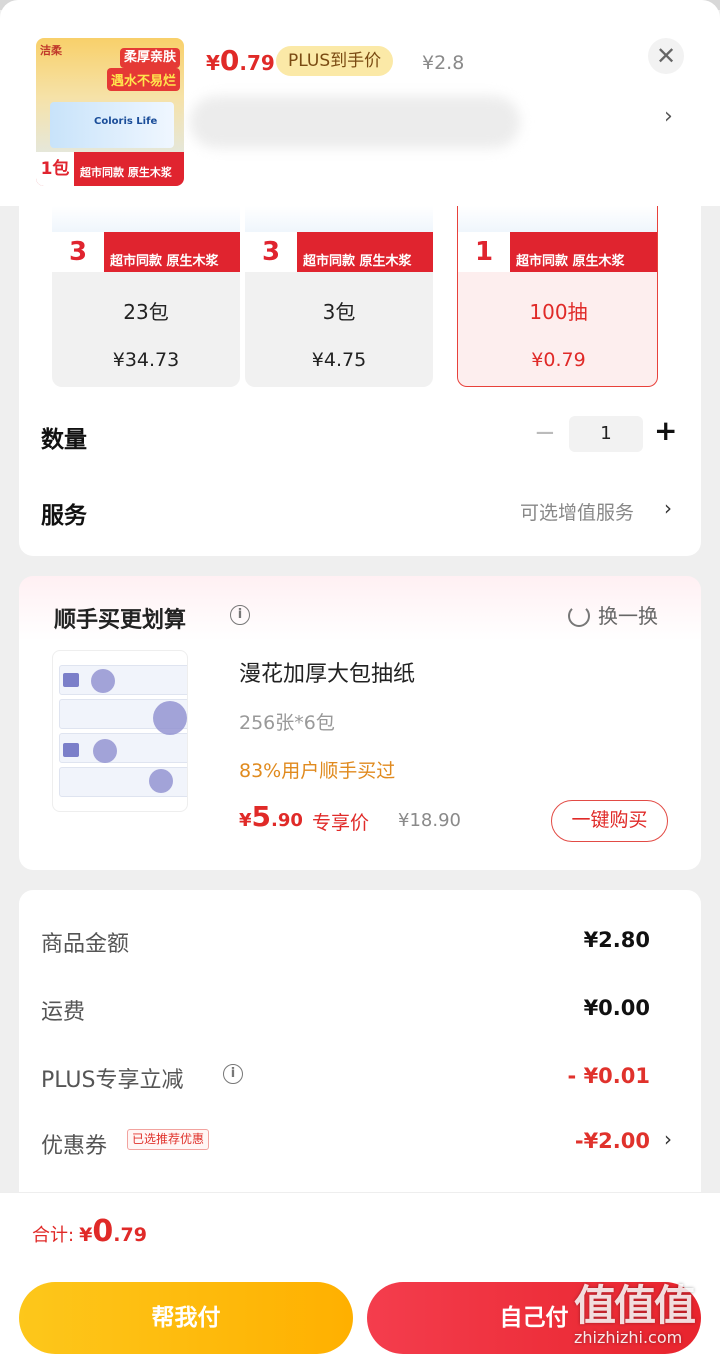  What do you see at coordinates (229, 60) in the screenshot?
I see `price-int: 0` at bounding box center [229, 60].